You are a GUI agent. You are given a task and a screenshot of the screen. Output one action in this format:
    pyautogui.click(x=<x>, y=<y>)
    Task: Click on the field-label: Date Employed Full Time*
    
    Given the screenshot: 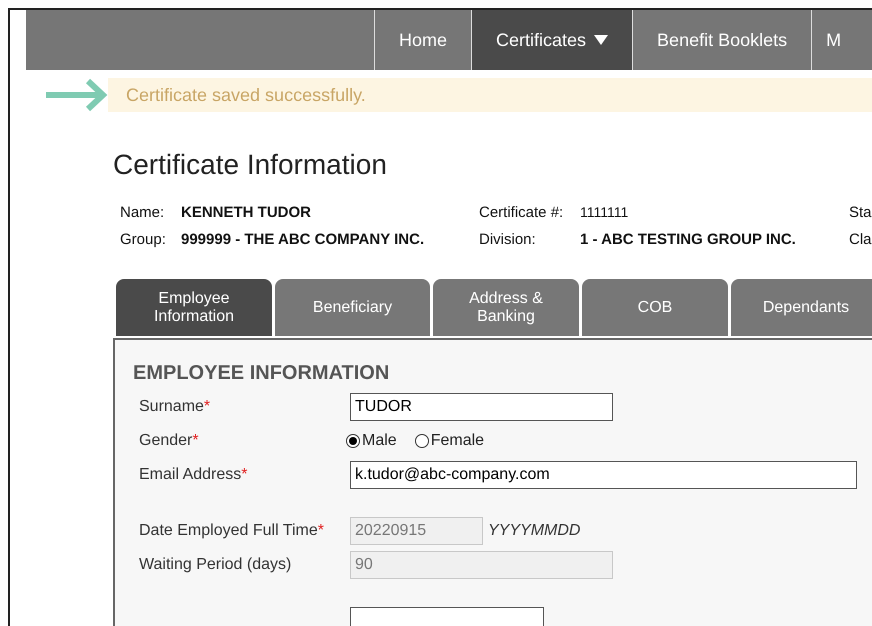 What is the action you would take?
    pyautogui.click(x=231, y=530)
    